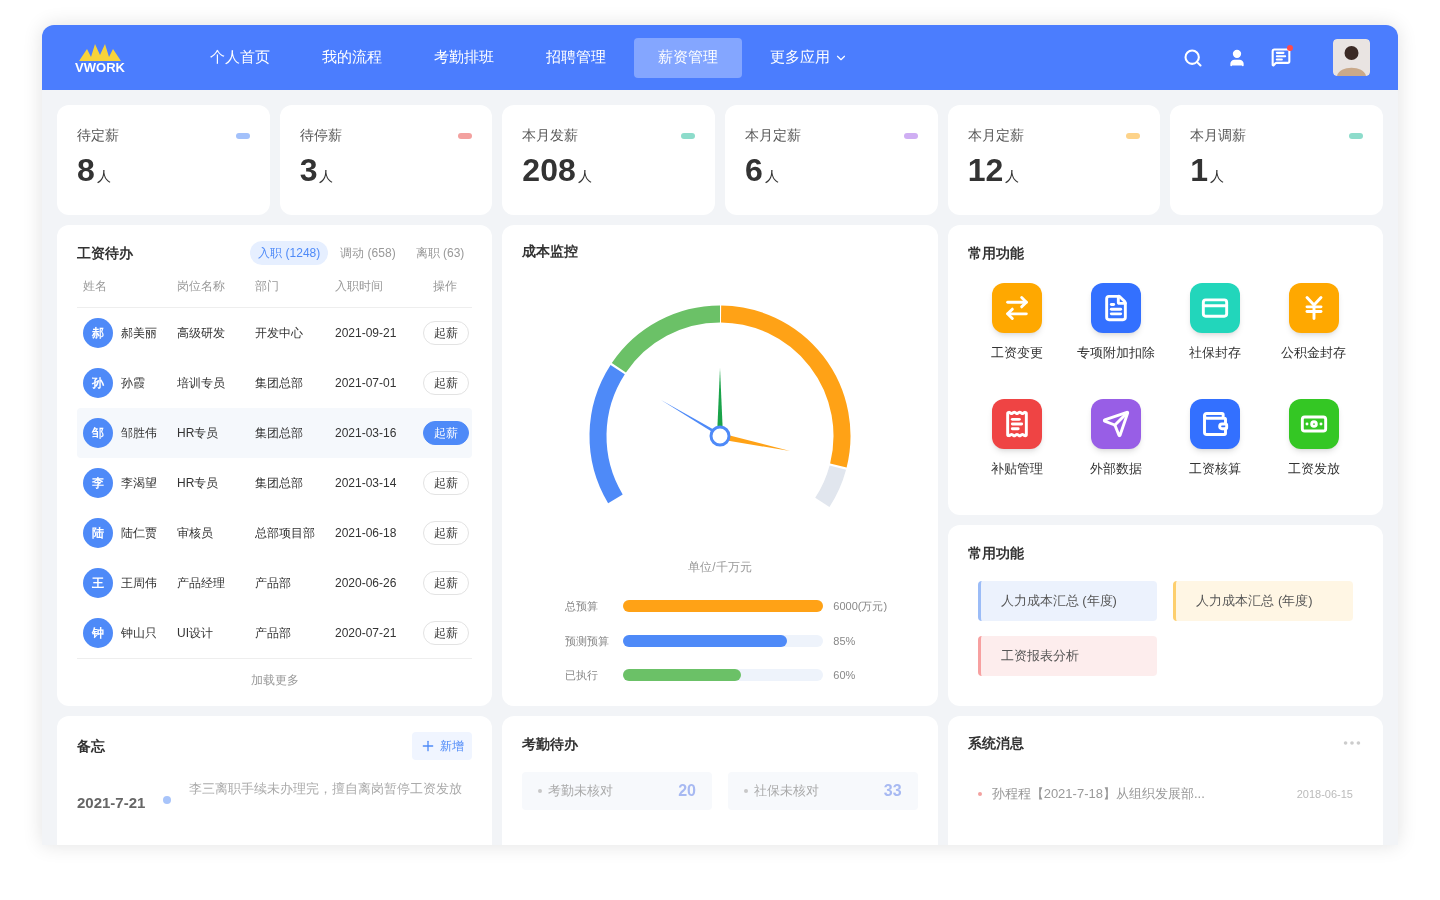 The image size is (1440, 900). Describe the element at coordinates (995, 743) in the screenshot. I see `card-title: 系统消息` at that location.